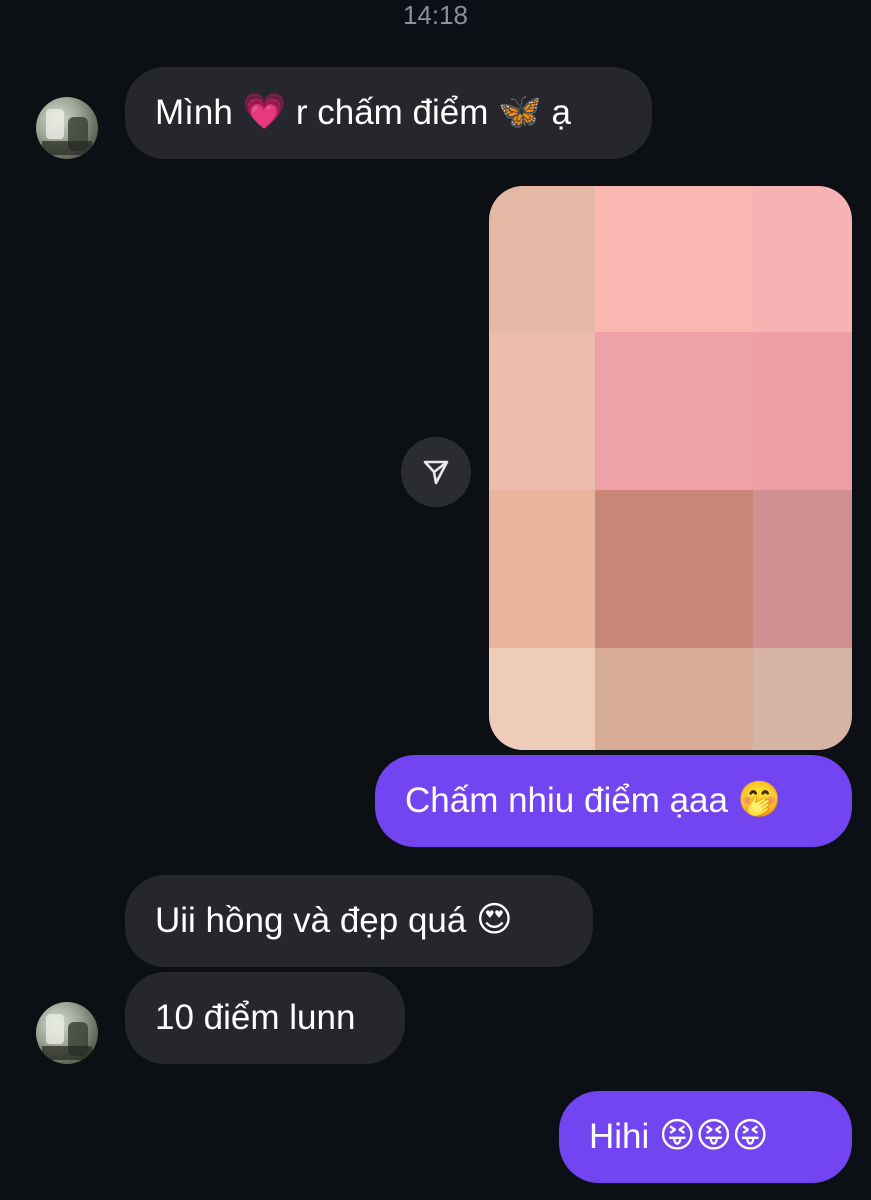 The height and width of the screenshot is (1200, 871). I want to click on share-button, so click(436, 472).